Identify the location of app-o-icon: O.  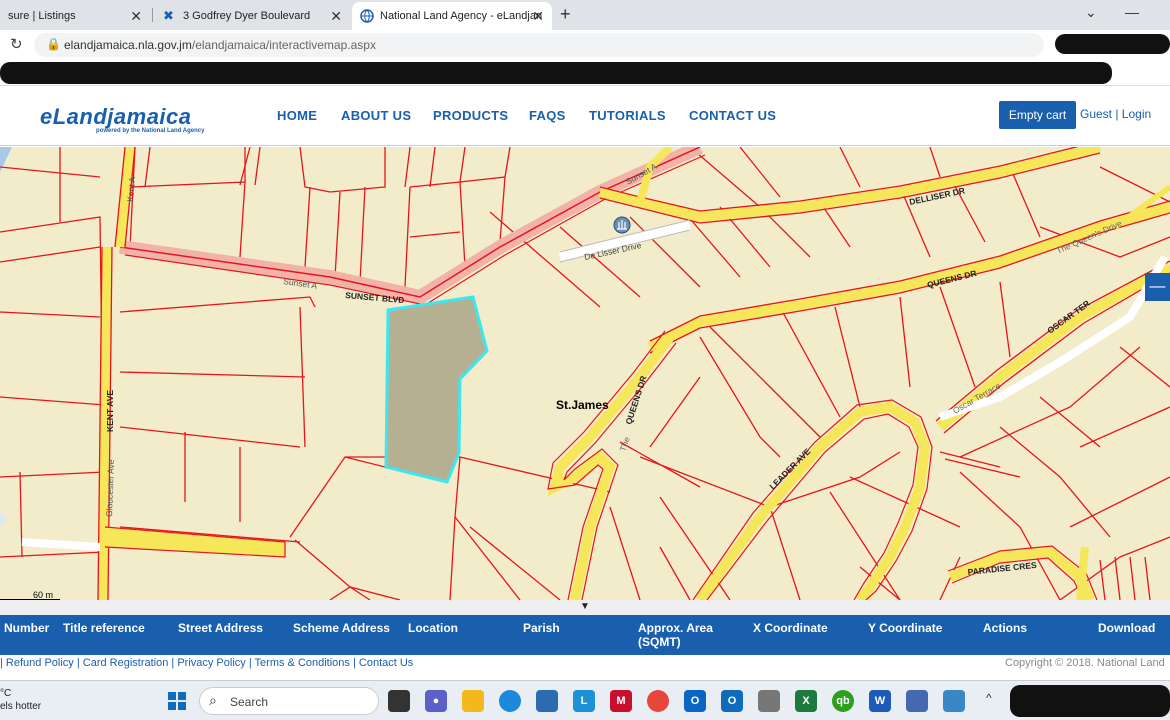
(695, 701).